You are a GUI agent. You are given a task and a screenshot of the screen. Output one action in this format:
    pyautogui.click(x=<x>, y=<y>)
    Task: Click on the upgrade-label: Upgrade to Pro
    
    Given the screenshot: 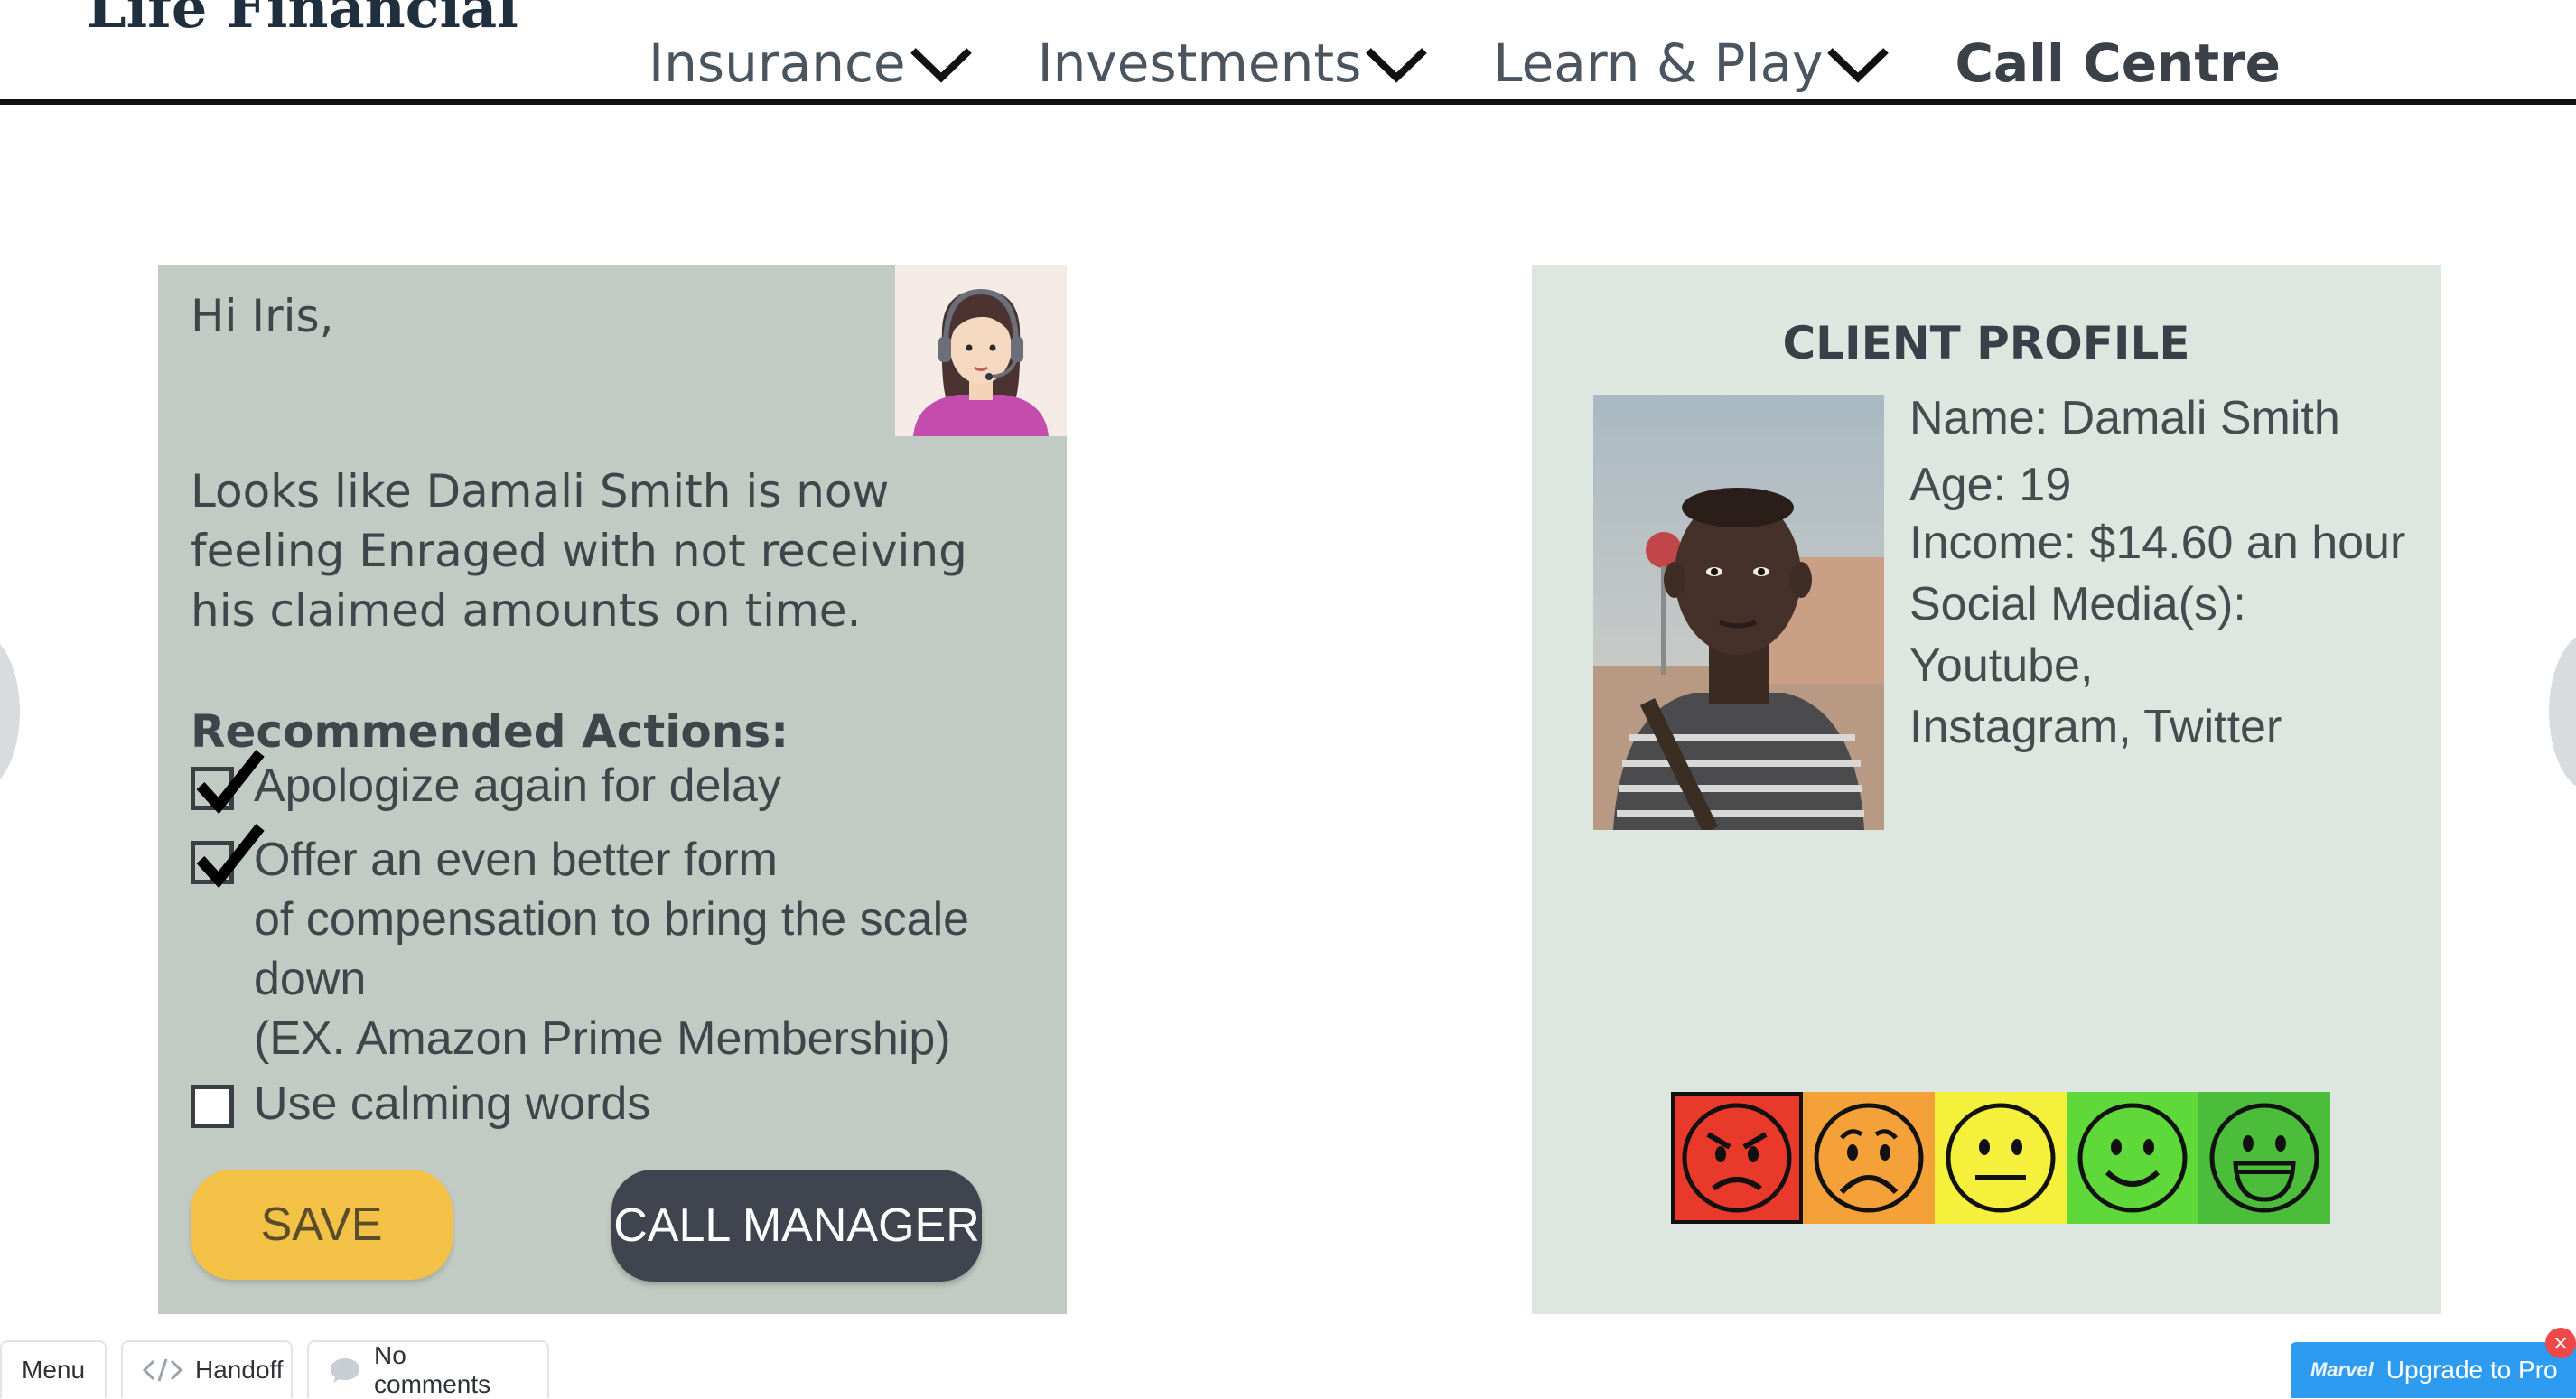 What is the action you would take?
    pyautogui.click(x=2471, y=1370)
    